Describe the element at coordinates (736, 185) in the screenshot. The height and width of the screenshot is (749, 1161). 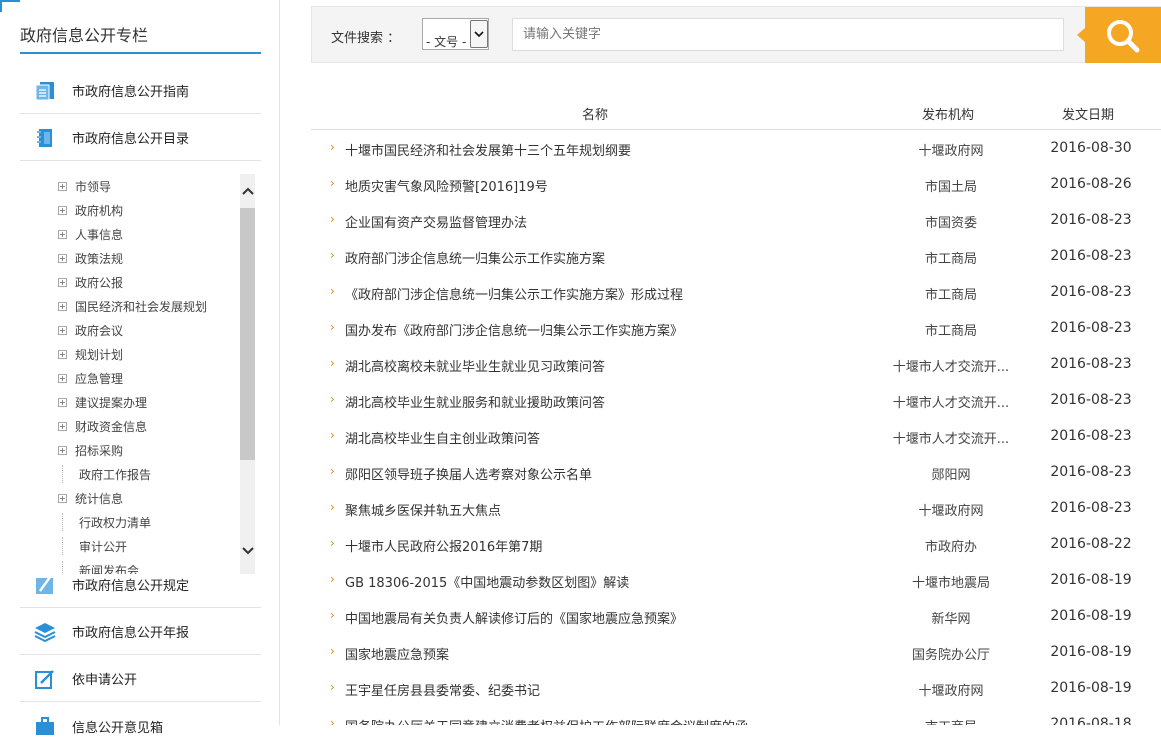
I see `table-row: › 地质灾害气象风险预警[2016]19号 市国土局 2016-08-26` at that location.